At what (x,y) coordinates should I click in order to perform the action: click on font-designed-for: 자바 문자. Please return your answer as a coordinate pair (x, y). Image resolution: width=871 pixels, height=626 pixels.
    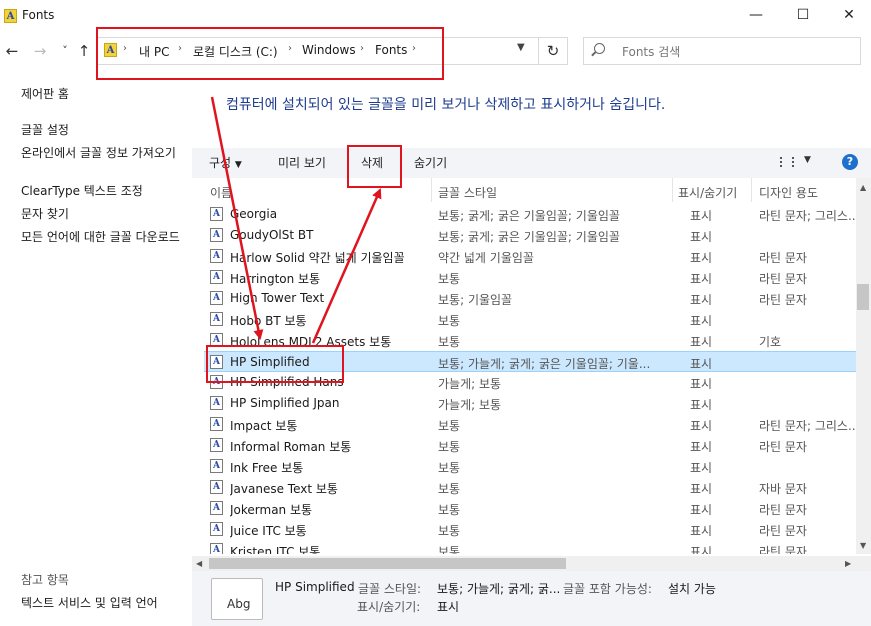
    Looking at the image, I should click on (783, 489).